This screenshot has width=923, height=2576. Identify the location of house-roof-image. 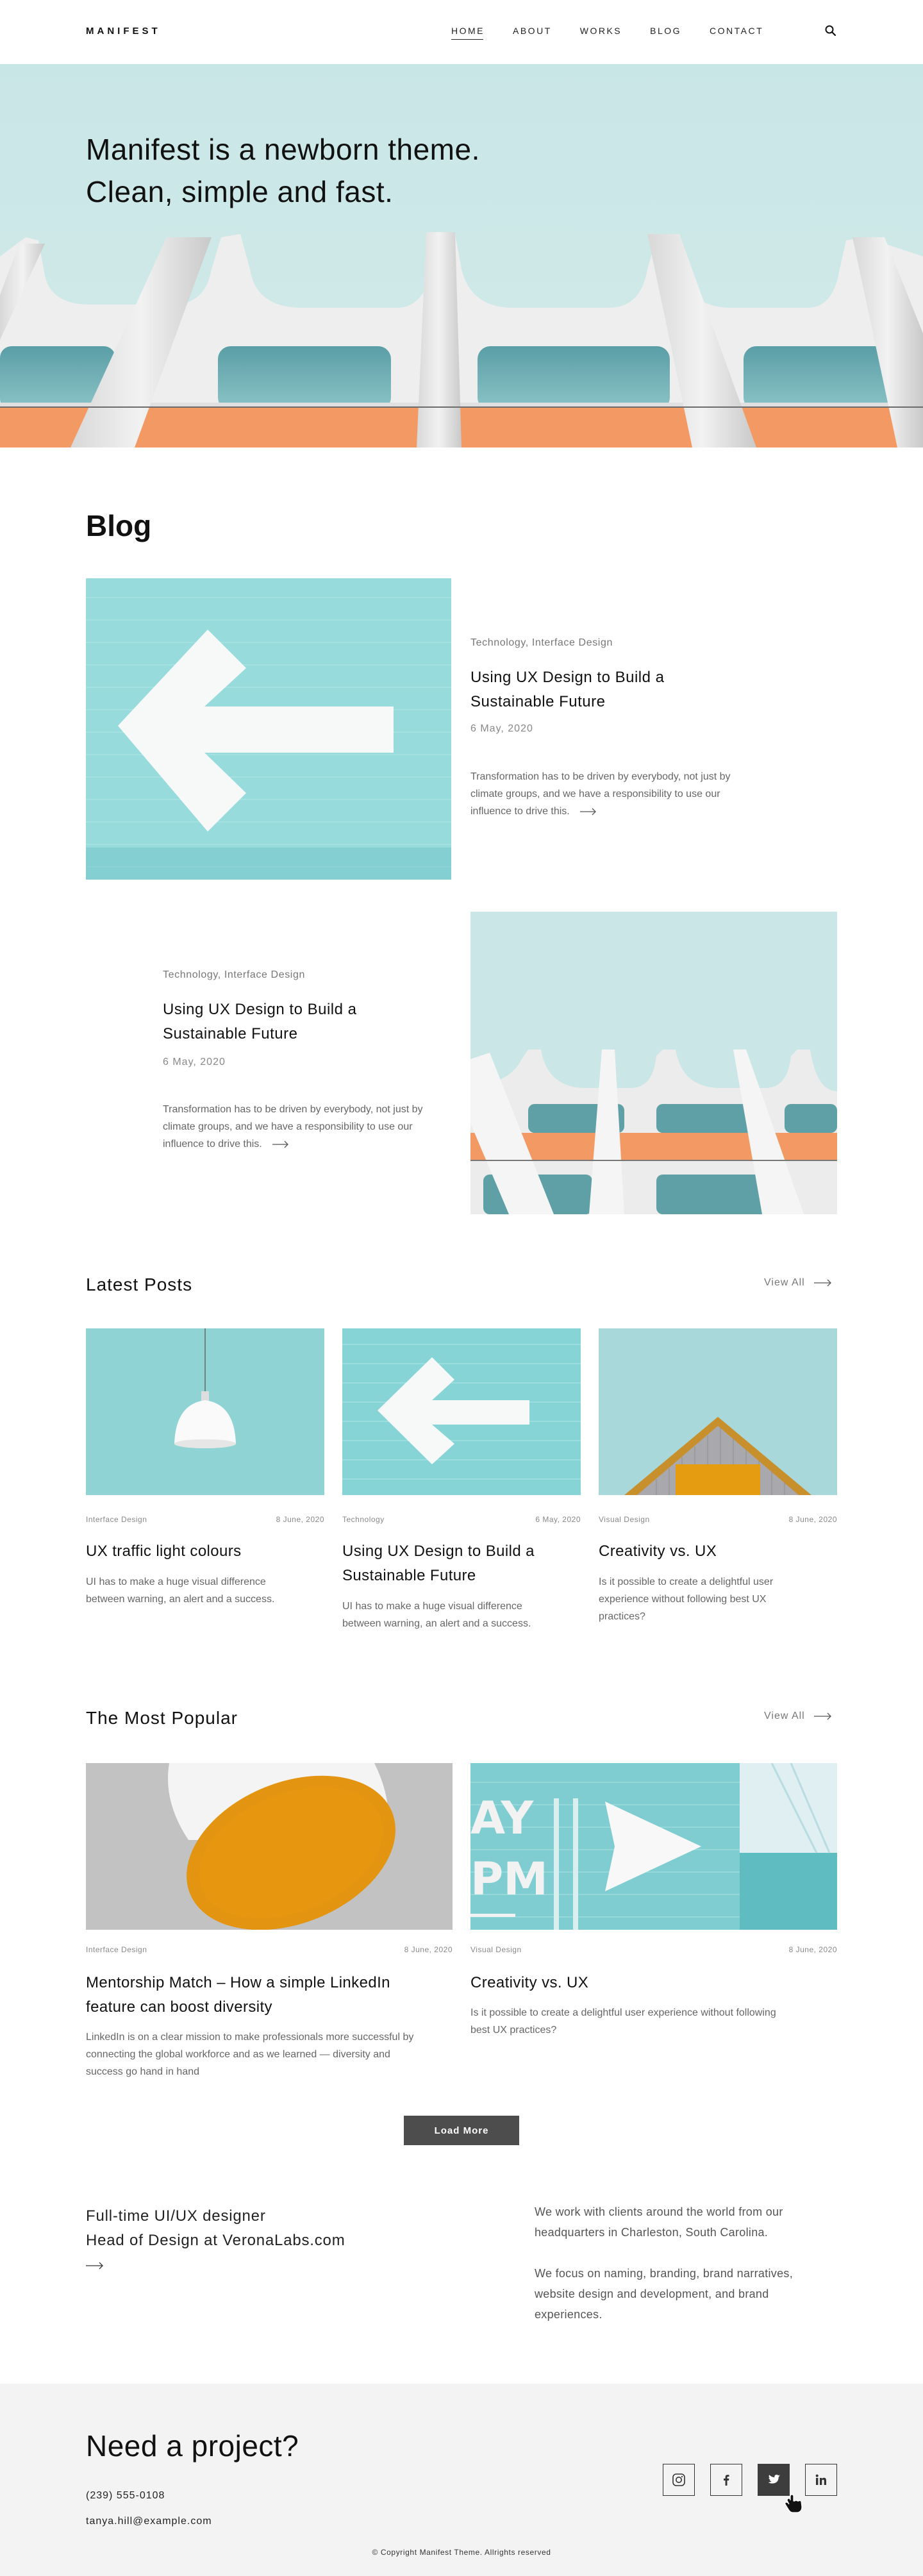
(718, 1411).